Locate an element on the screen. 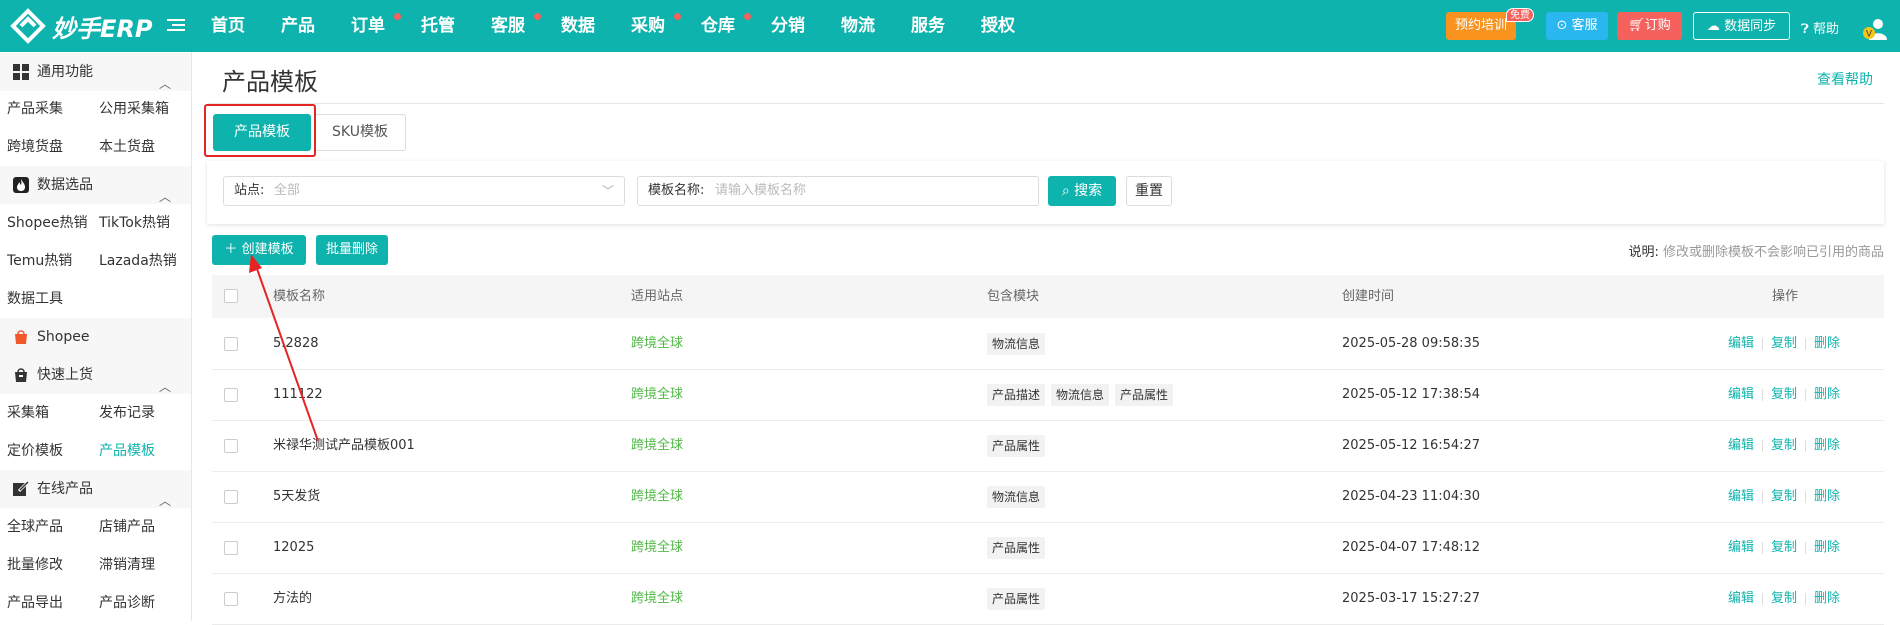 The width and height of the screenshot is (1900, 625). sidebar-item-publish-records: 发布记录 is located at coordinates (127, 413).